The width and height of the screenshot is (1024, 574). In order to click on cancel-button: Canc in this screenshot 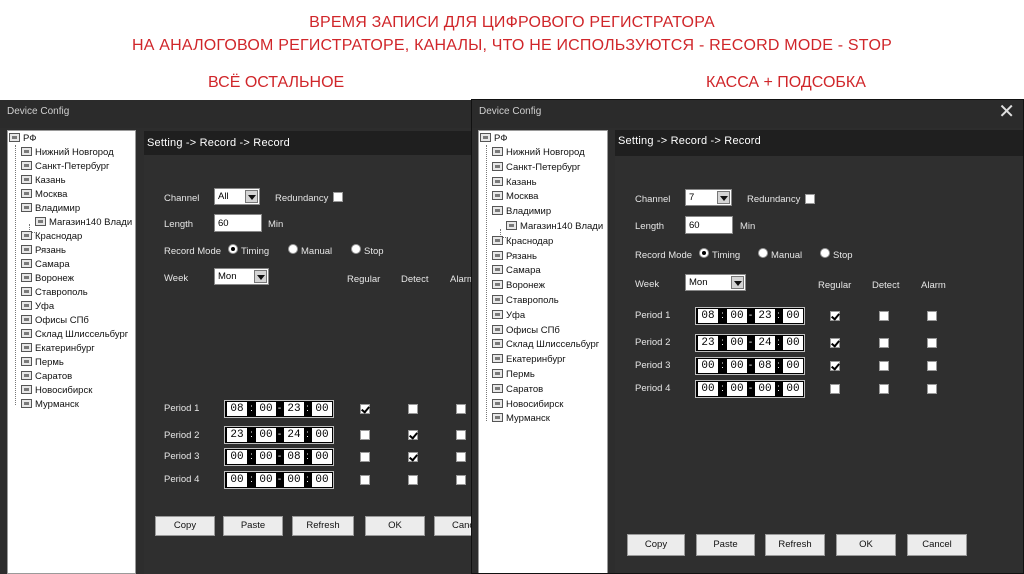, I will do `click(453, 526)`.